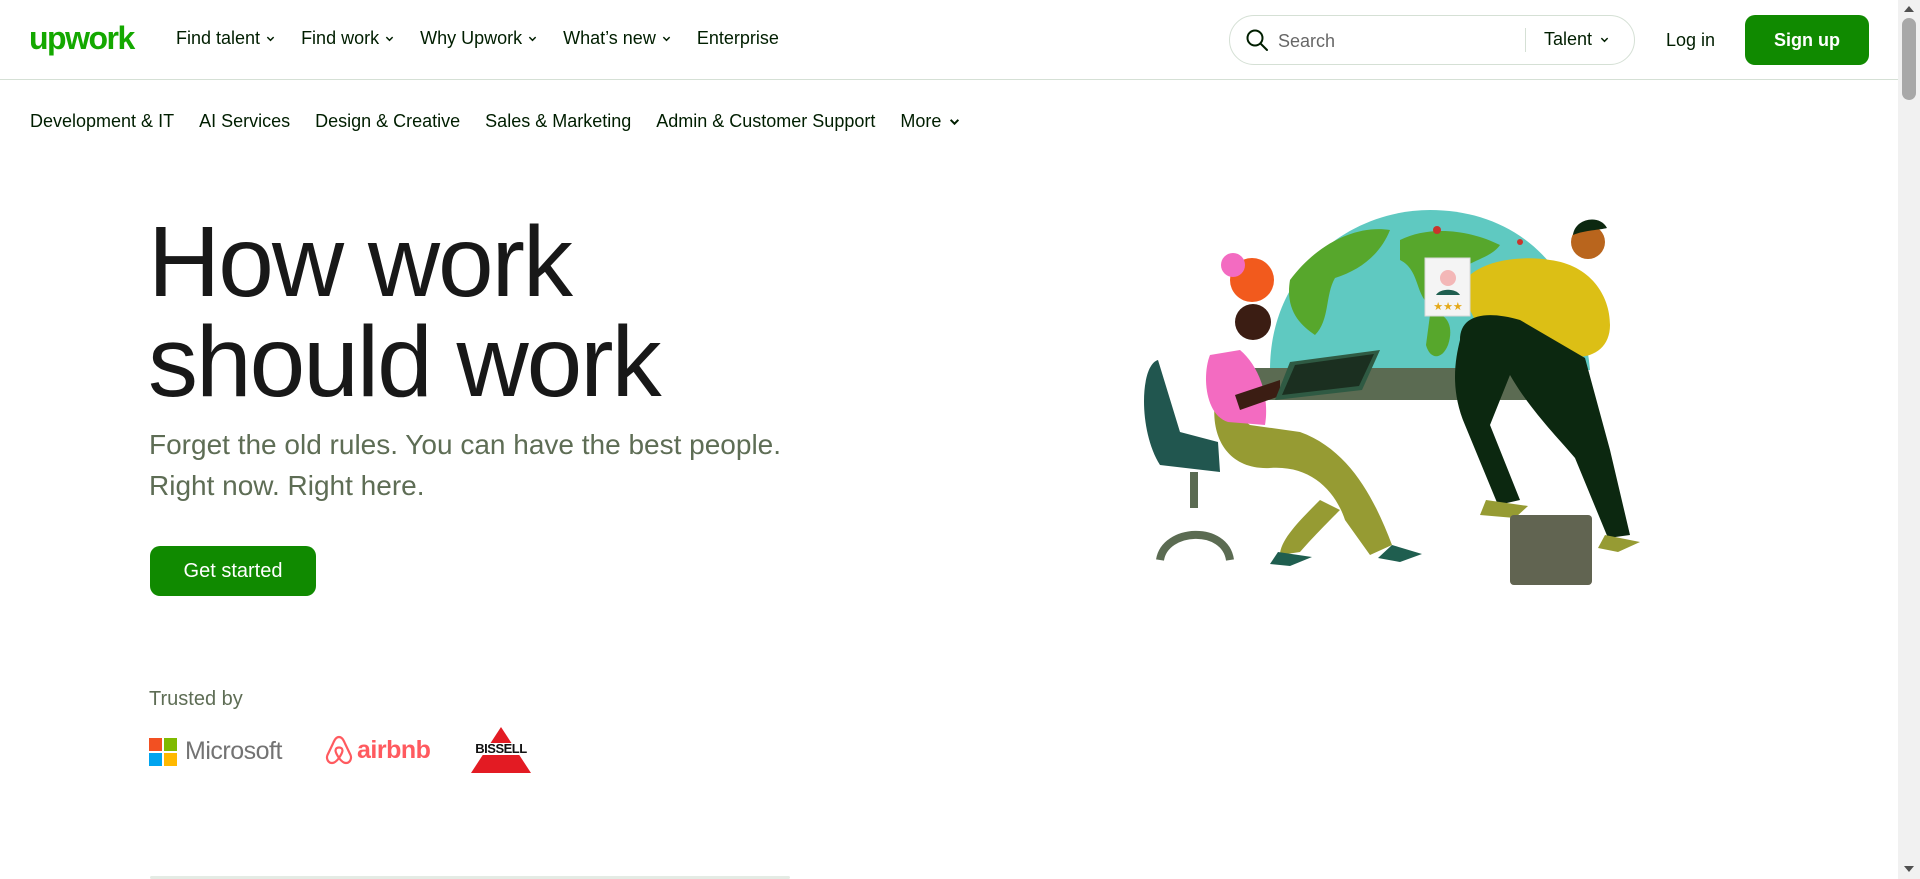 This screenshot has width=1920, height=879. Describe the element at coordinates (1909, 9) in the screenshot. I see `scroll-up-arrow` at that location.